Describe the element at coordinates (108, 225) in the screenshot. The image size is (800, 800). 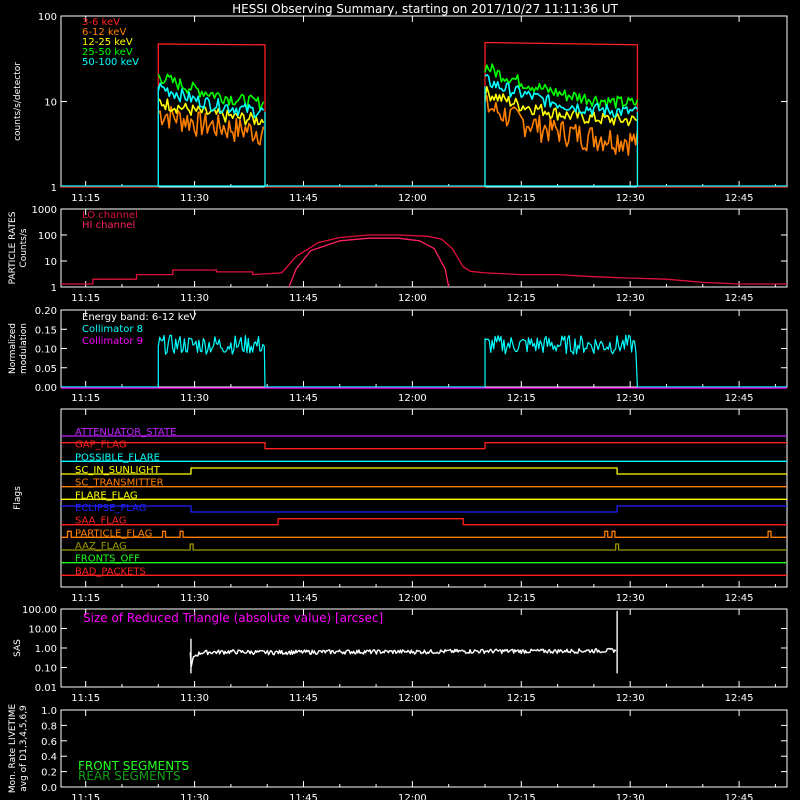
I see `legend-entry-1: HI channel` at that location.